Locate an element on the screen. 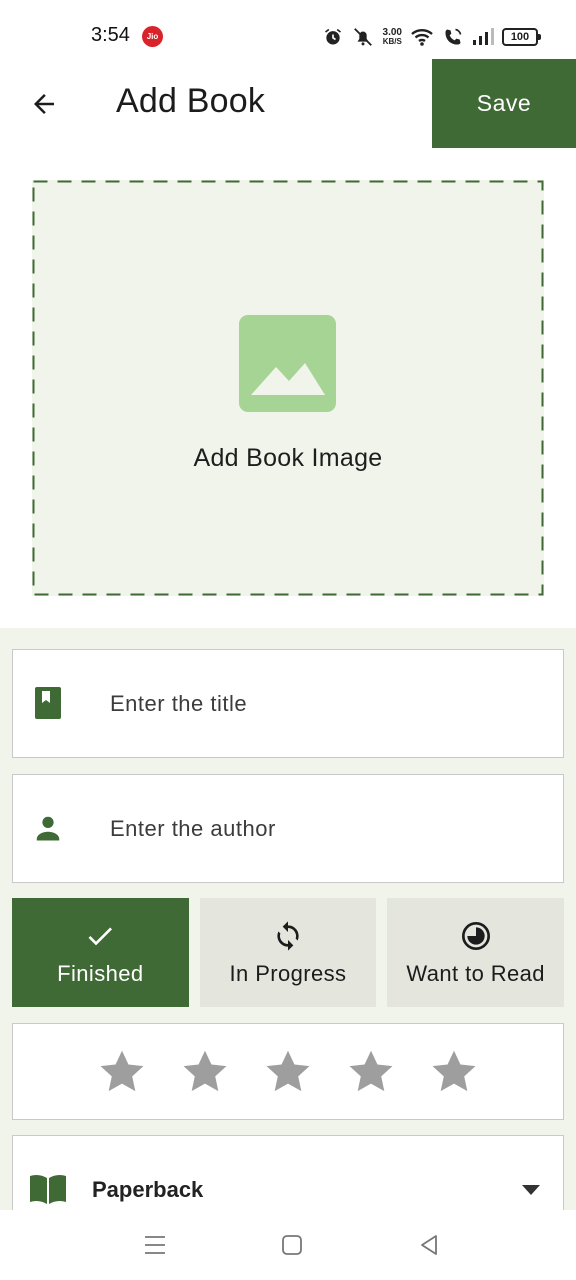 The width and height of the screenshot is (576, 1280). status-in-progress-button: In Progress is located at coordinates (288, 952).